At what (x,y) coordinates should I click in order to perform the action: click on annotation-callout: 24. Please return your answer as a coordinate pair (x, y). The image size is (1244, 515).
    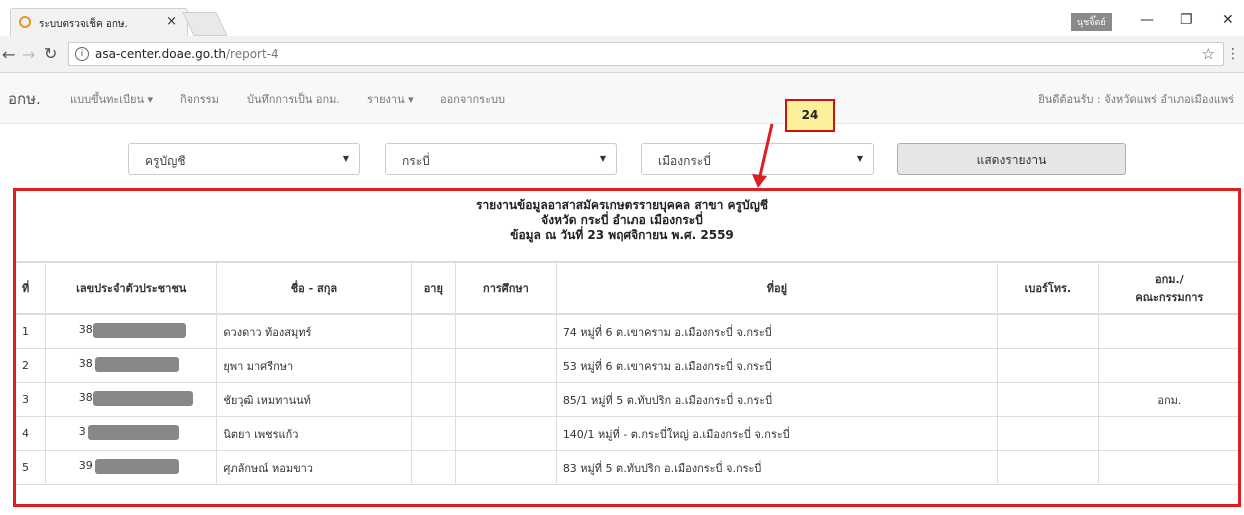
    Looking at the image, I should click on (810, 115).